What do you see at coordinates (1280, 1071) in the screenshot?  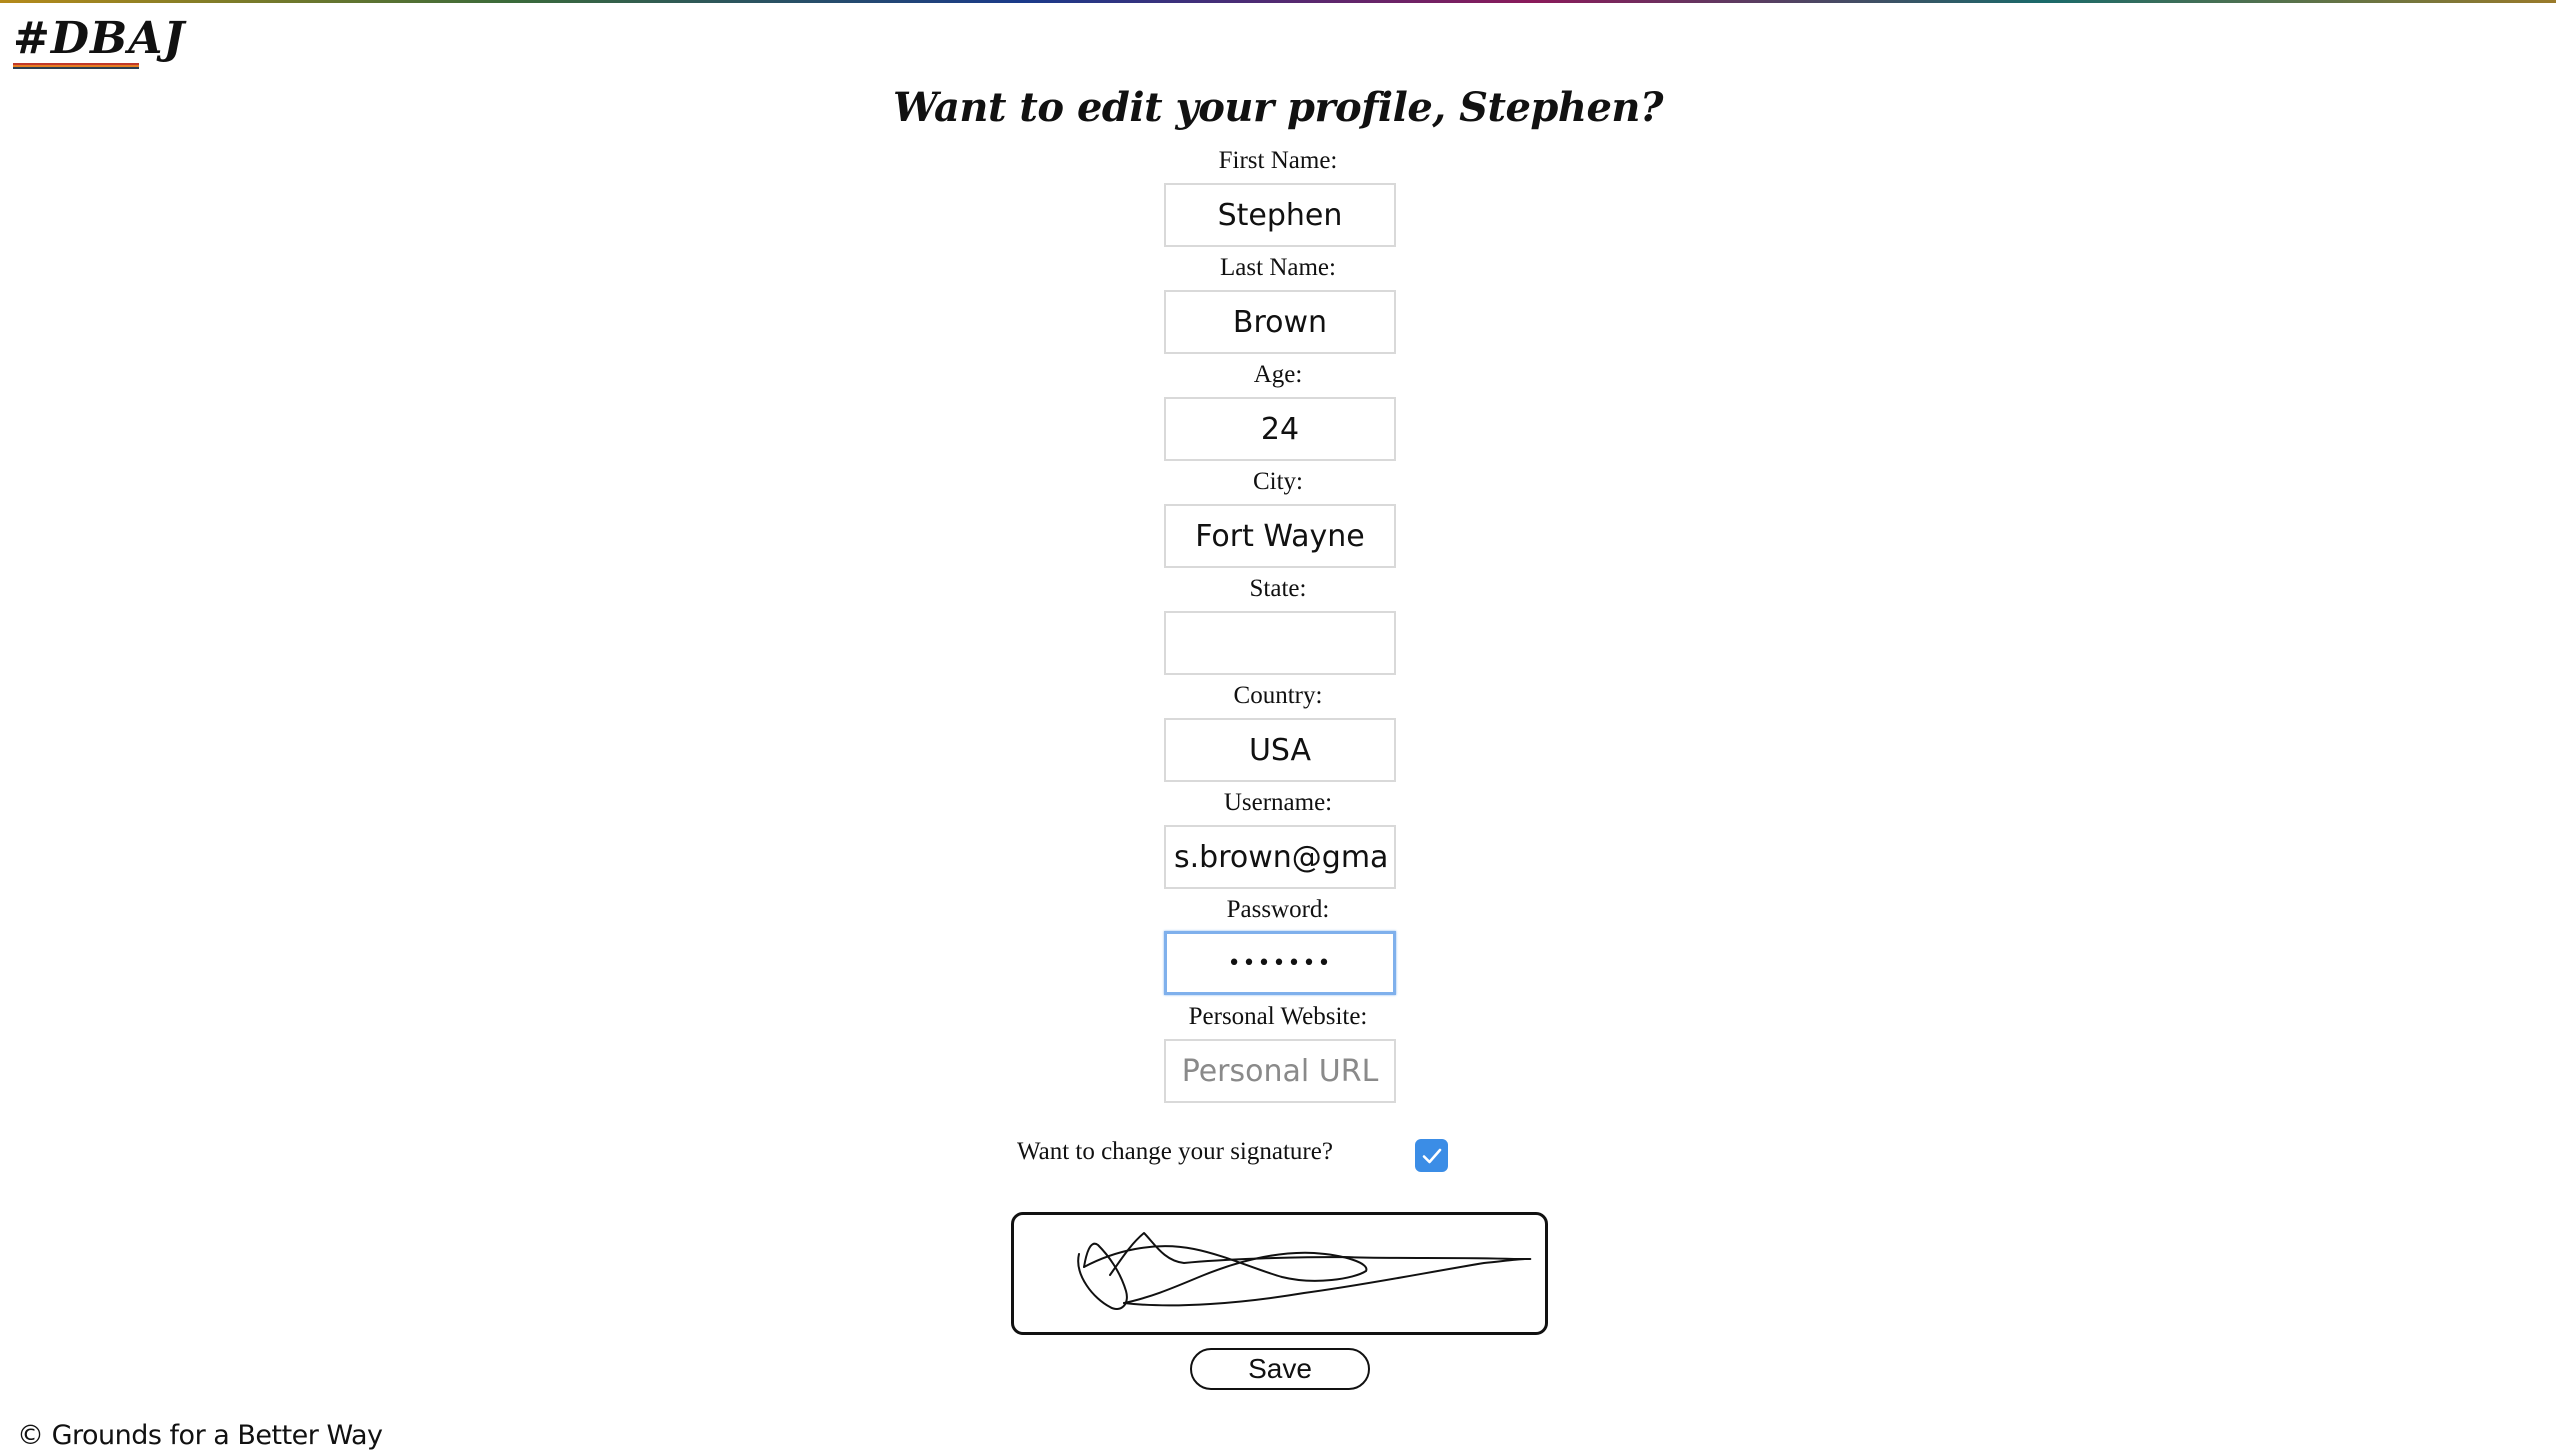 I see `personal-website-input` at bounding box center [1280, 1071].